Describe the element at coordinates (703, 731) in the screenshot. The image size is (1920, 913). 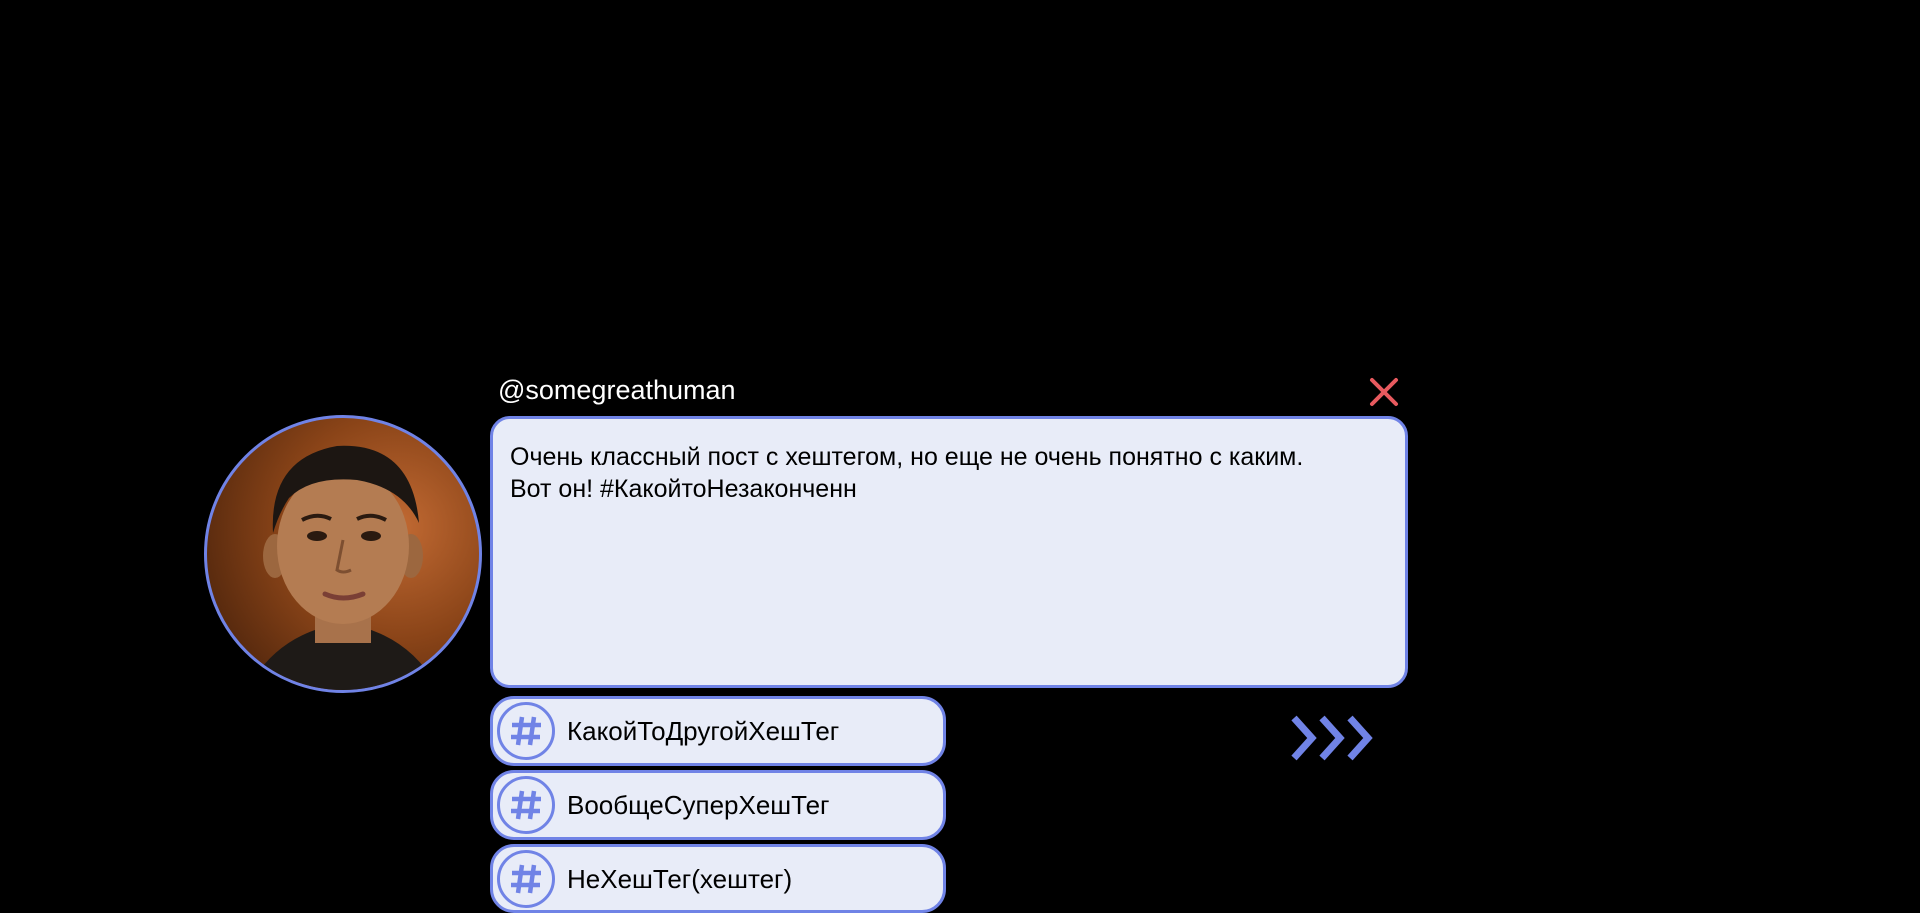
I see `hashtag-label: КакойТоДругойХешТег` at that location.